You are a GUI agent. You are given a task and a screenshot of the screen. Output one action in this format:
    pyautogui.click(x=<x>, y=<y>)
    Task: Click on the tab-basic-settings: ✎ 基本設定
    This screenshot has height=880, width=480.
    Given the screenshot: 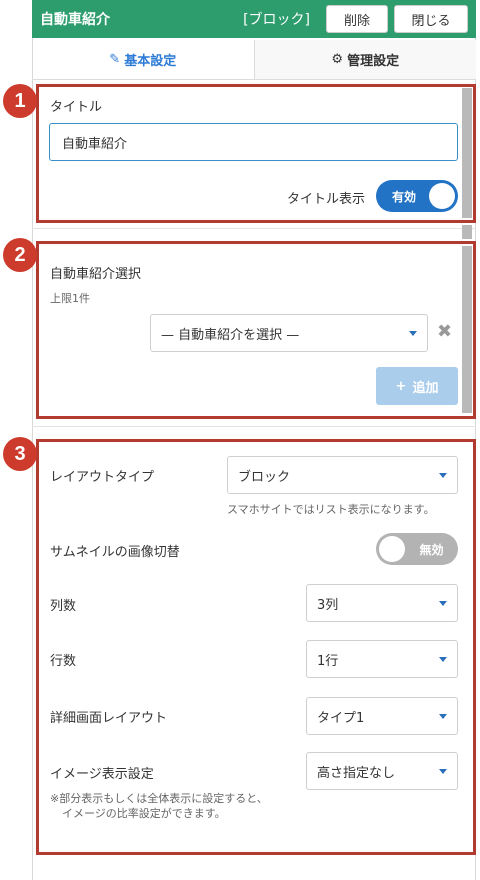 What is the action you would take?
    pyautogui.click(x=143, y=59)
    